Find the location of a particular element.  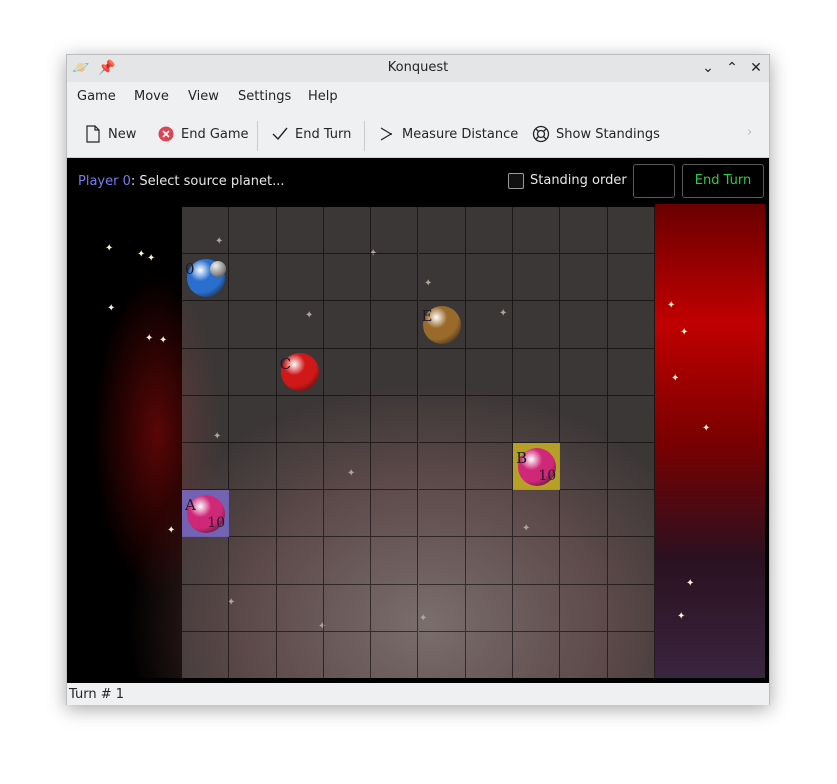

end-game-button: End Game is located at coordinates (203, 134).